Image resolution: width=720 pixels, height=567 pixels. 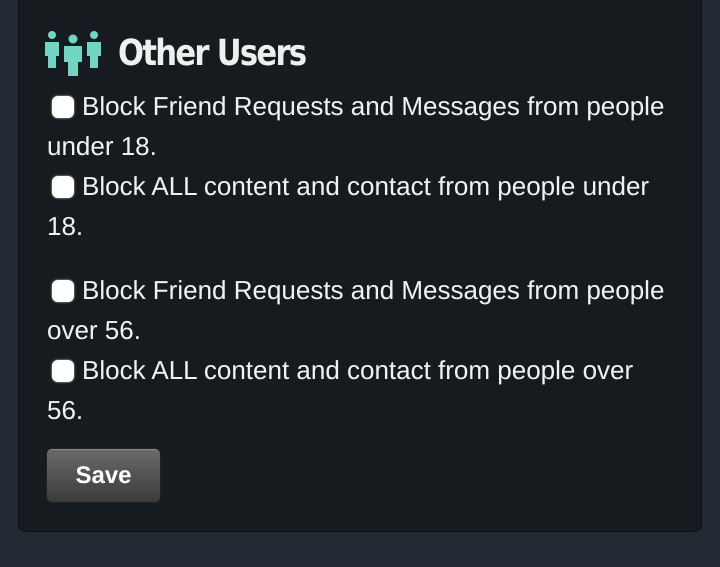 What do you see at coordinates (360, 310) in the screenshot?
I see `checkbox-option: Block Friend Requests and Messages from people over 56.` at bounding box center [360, 310].